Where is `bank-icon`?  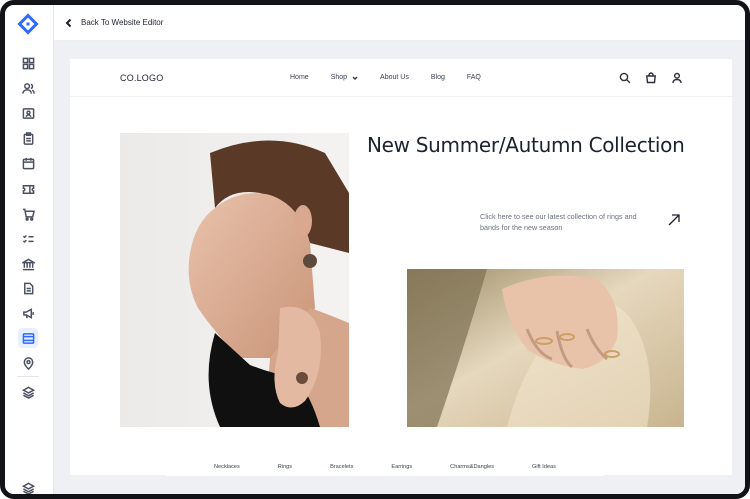
bank-icon is located at coordinates (28, 264).